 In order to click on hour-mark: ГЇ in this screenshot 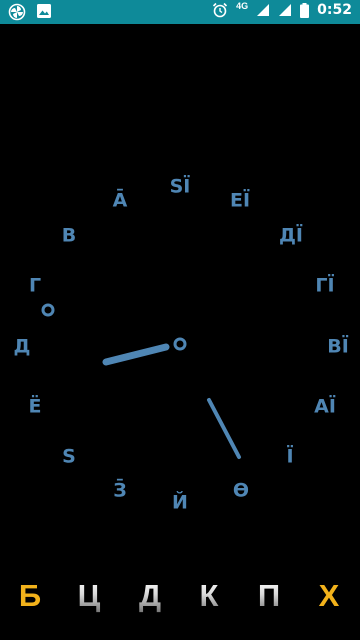, I will do `click(325, 285)`.